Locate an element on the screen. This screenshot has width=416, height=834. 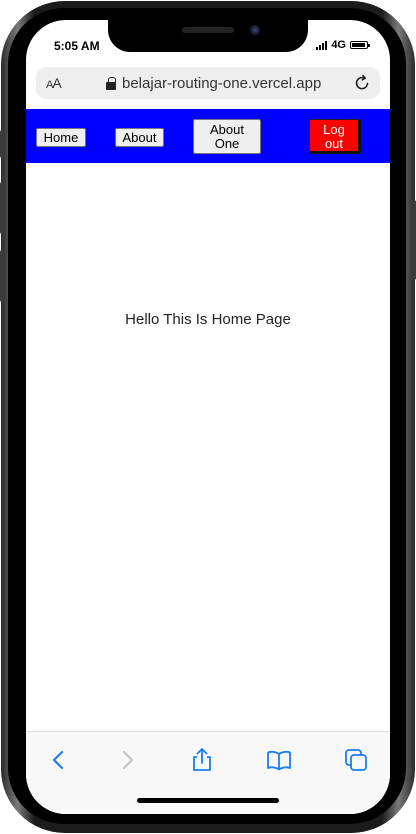
status-indicators: 4G is located at coordinates (343, 45).